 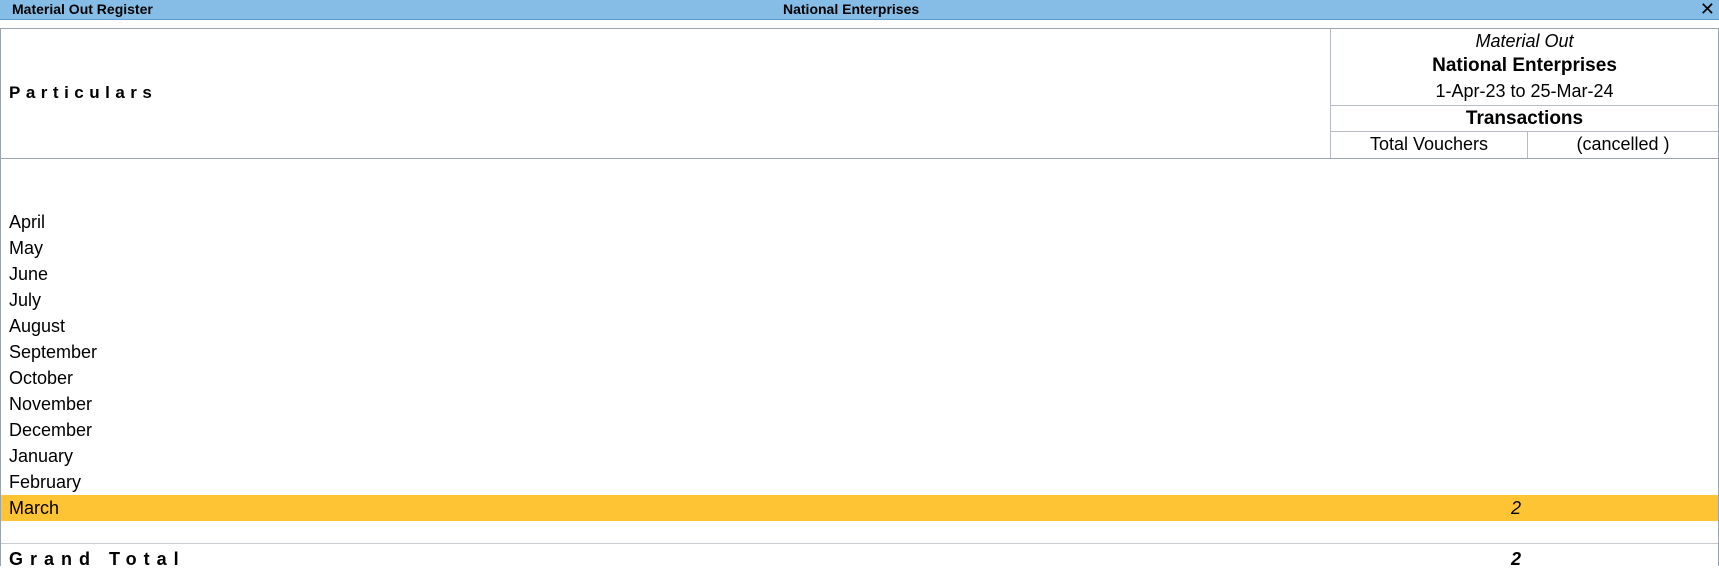 What do you see at coordinates (37, 326) in the screenshot?
I see `month-name: August` at bounding box center [37, 326].